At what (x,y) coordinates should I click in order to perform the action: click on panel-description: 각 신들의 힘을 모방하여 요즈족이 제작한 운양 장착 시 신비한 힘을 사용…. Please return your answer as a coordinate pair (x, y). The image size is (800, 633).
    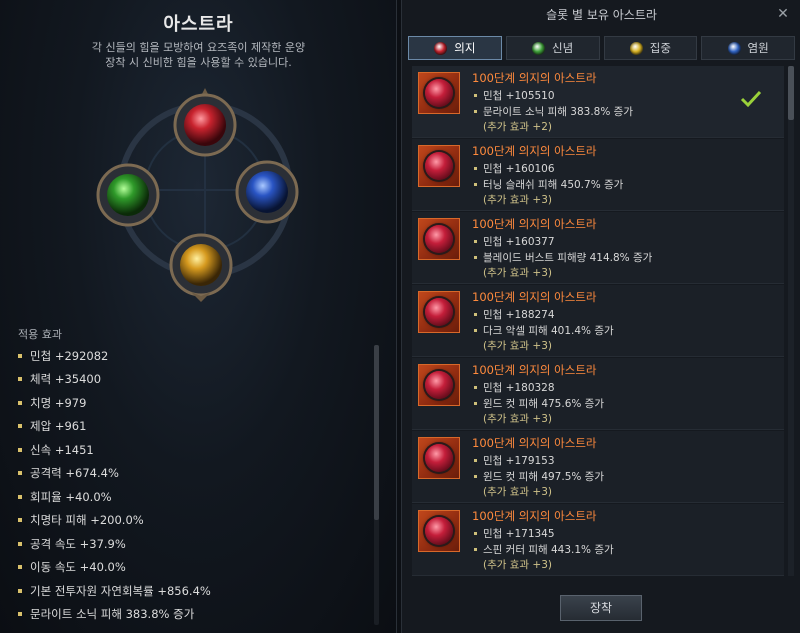
    Looking at the image, I should click on (198, 55).